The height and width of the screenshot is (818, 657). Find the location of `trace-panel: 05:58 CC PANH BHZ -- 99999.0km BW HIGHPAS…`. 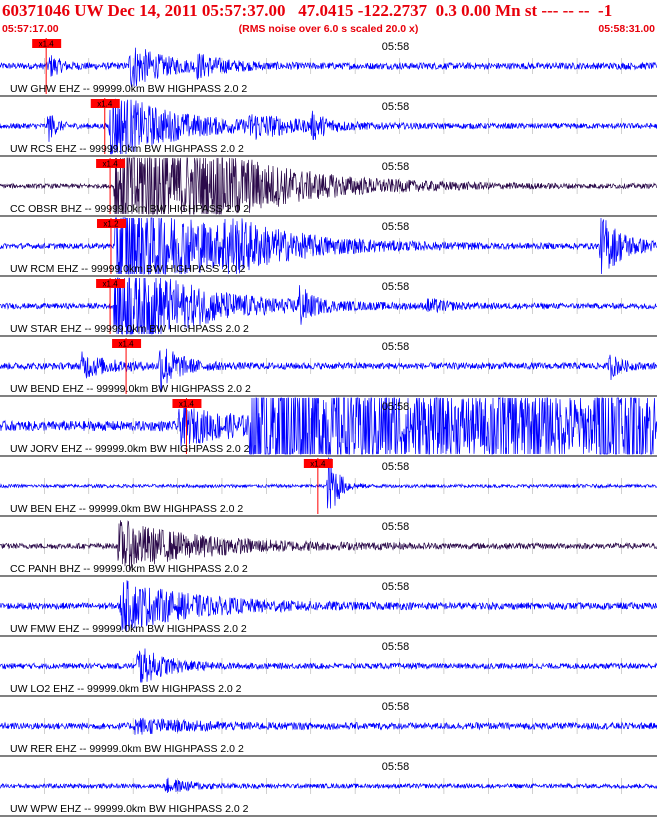

trace-panel: 05:58 CC PANH BHZ -- 99999.0km BW HIGHPAS… is located at coordinates (328, 548).